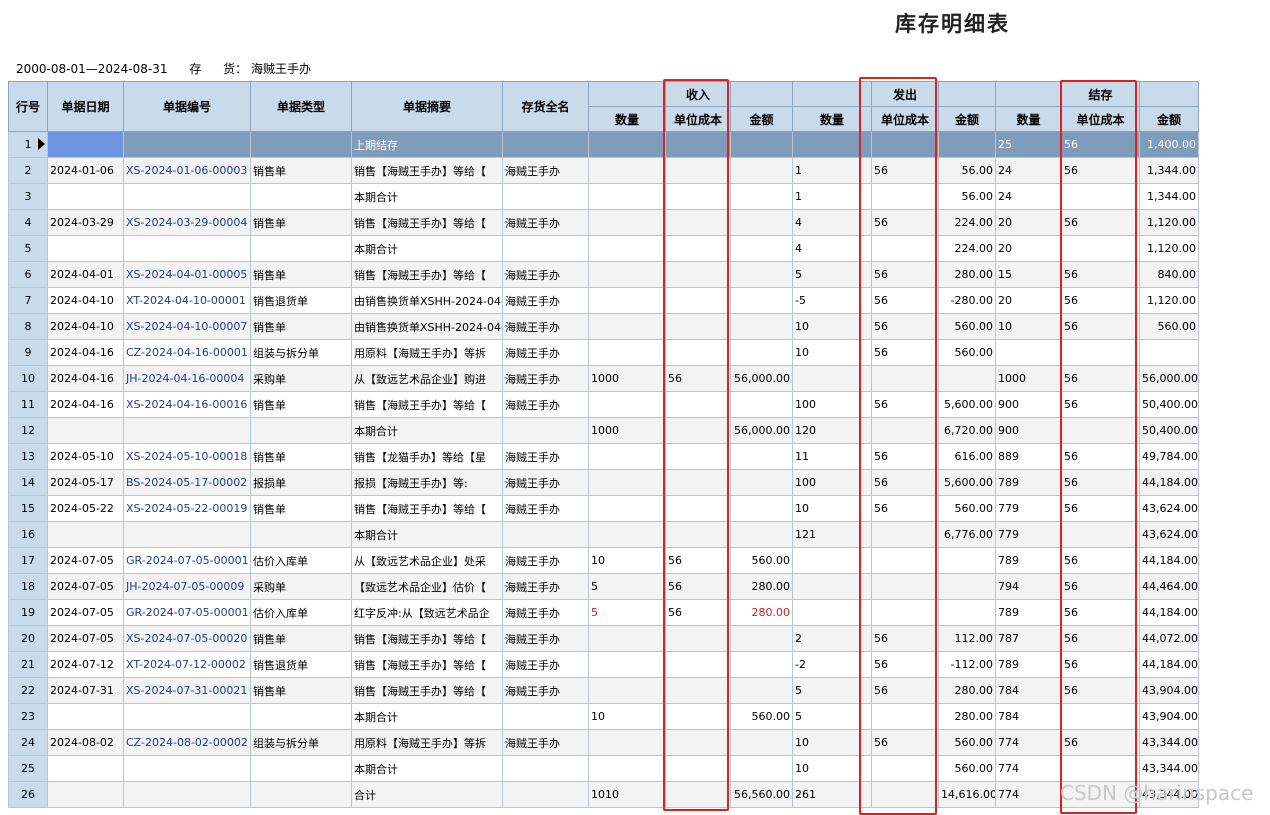 The width and height of the screenshot is (1270, 815). I want to click on cell-stock-amount: 1,120.00, so click(1169, 248).